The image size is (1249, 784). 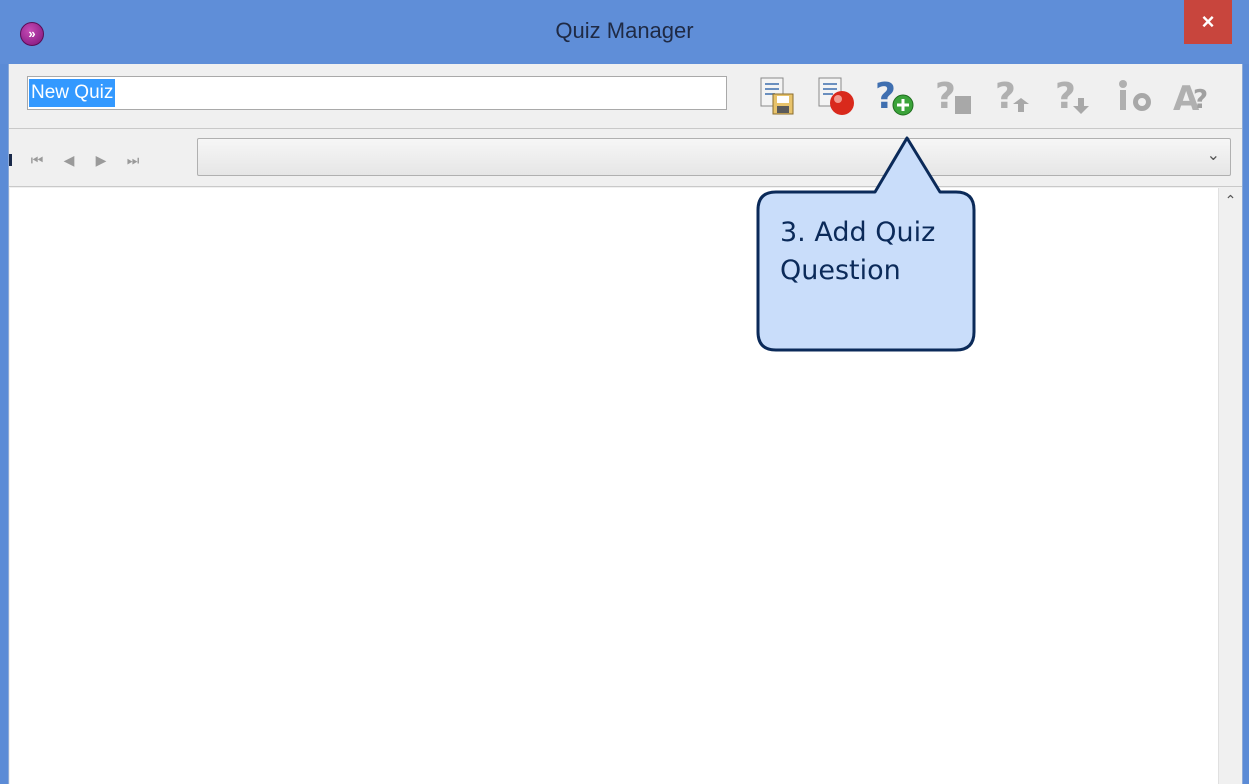 What do you see at coordinates (986, 96) in the screenshot?
I see `toolbar: ? ? ? ? A ?` at bounding box center [986, 96].